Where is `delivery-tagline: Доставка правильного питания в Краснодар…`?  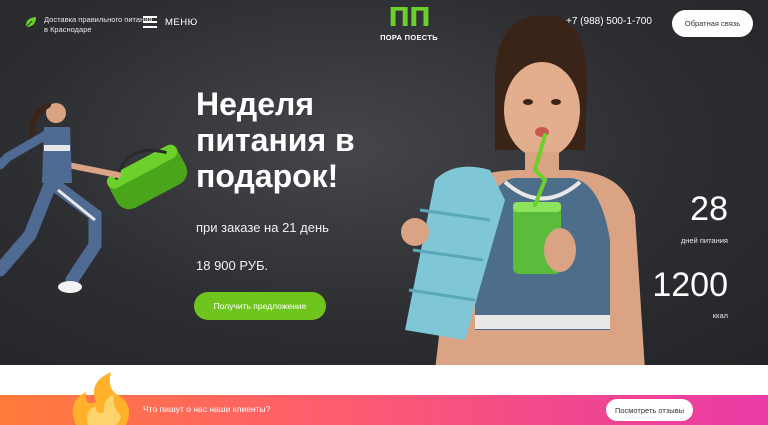 delivery-tagline: Доставка правильного питания в Краснодар… is located at coordinates (98, 24).